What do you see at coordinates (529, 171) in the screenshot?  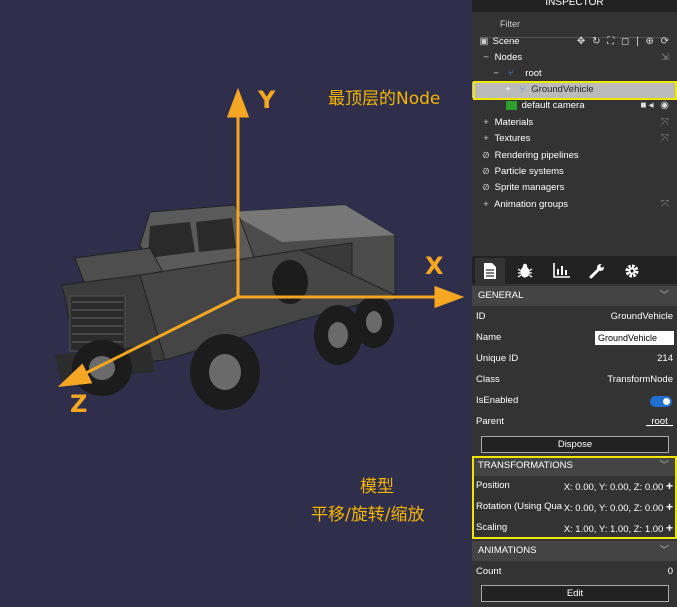 I see `tree-item-label: Particle systems` at bounding box center [529, 171].